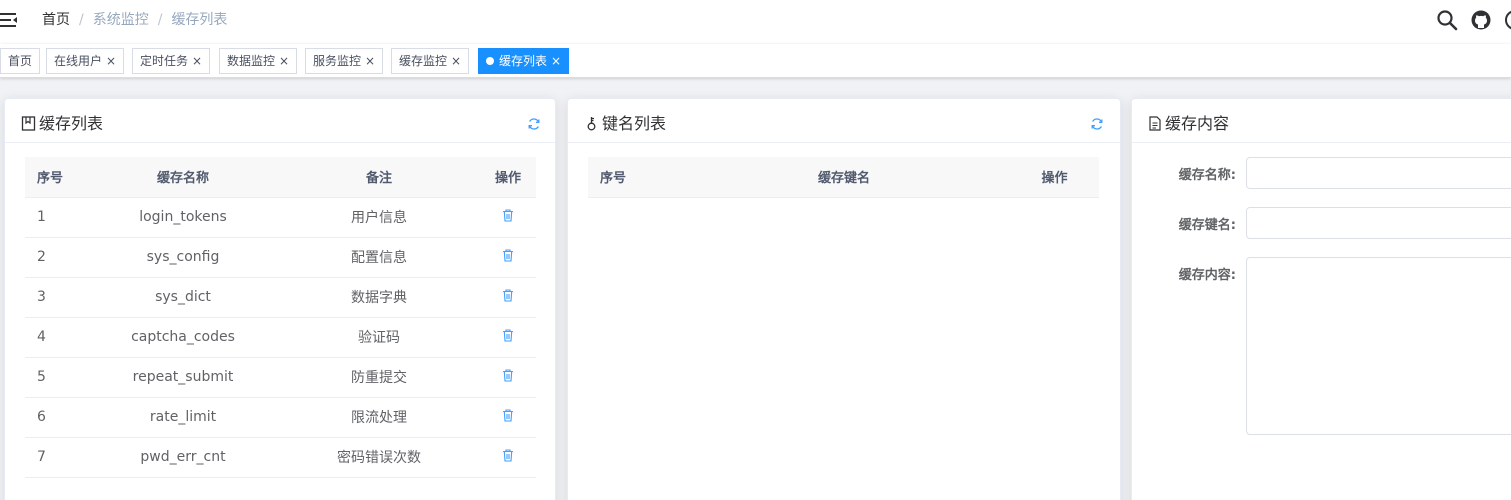  I want to click on cache-remark: 密码错误次数, so click(379, 457).